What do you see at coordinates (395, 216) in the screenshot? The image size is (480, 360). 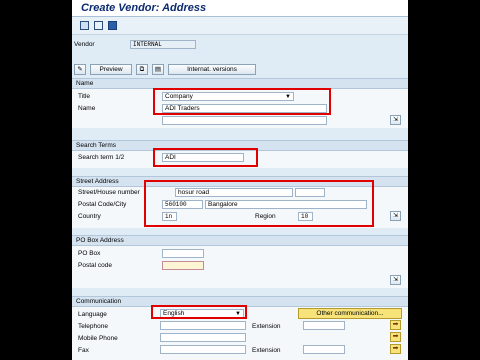 I see `more-address-icon: ⇲` at bounding box center [395, 216].